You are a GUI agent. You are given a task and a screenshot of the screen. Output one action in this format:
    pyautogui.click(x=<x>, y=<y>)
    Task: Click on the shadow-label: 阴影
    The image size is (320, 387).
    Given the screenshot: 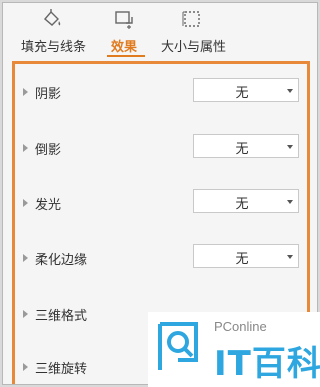 What is the action you would take?
    pyautogui.click(x=48, y=92)
    